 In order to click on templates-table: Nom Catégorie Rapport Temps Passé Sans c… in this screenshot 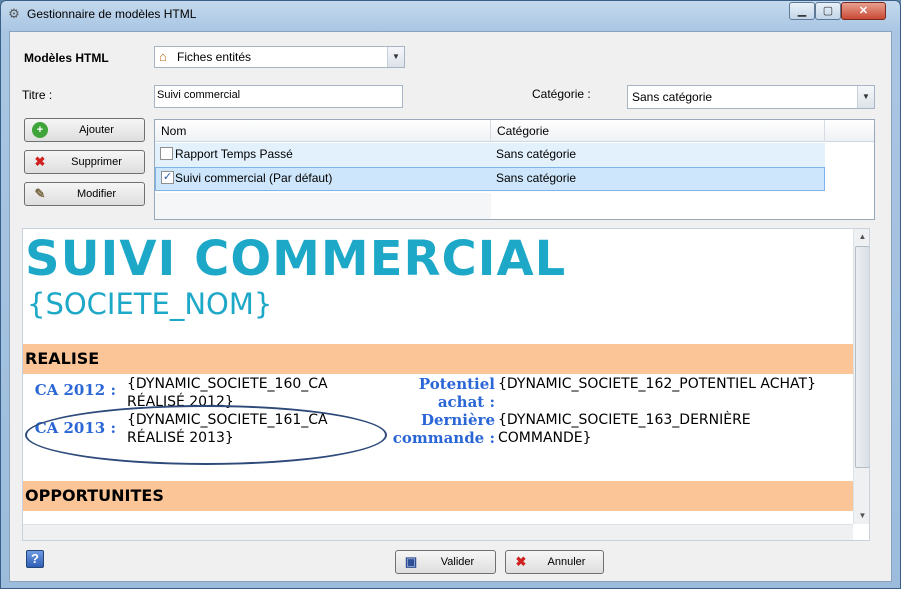, I will do `click(514, 169)`.